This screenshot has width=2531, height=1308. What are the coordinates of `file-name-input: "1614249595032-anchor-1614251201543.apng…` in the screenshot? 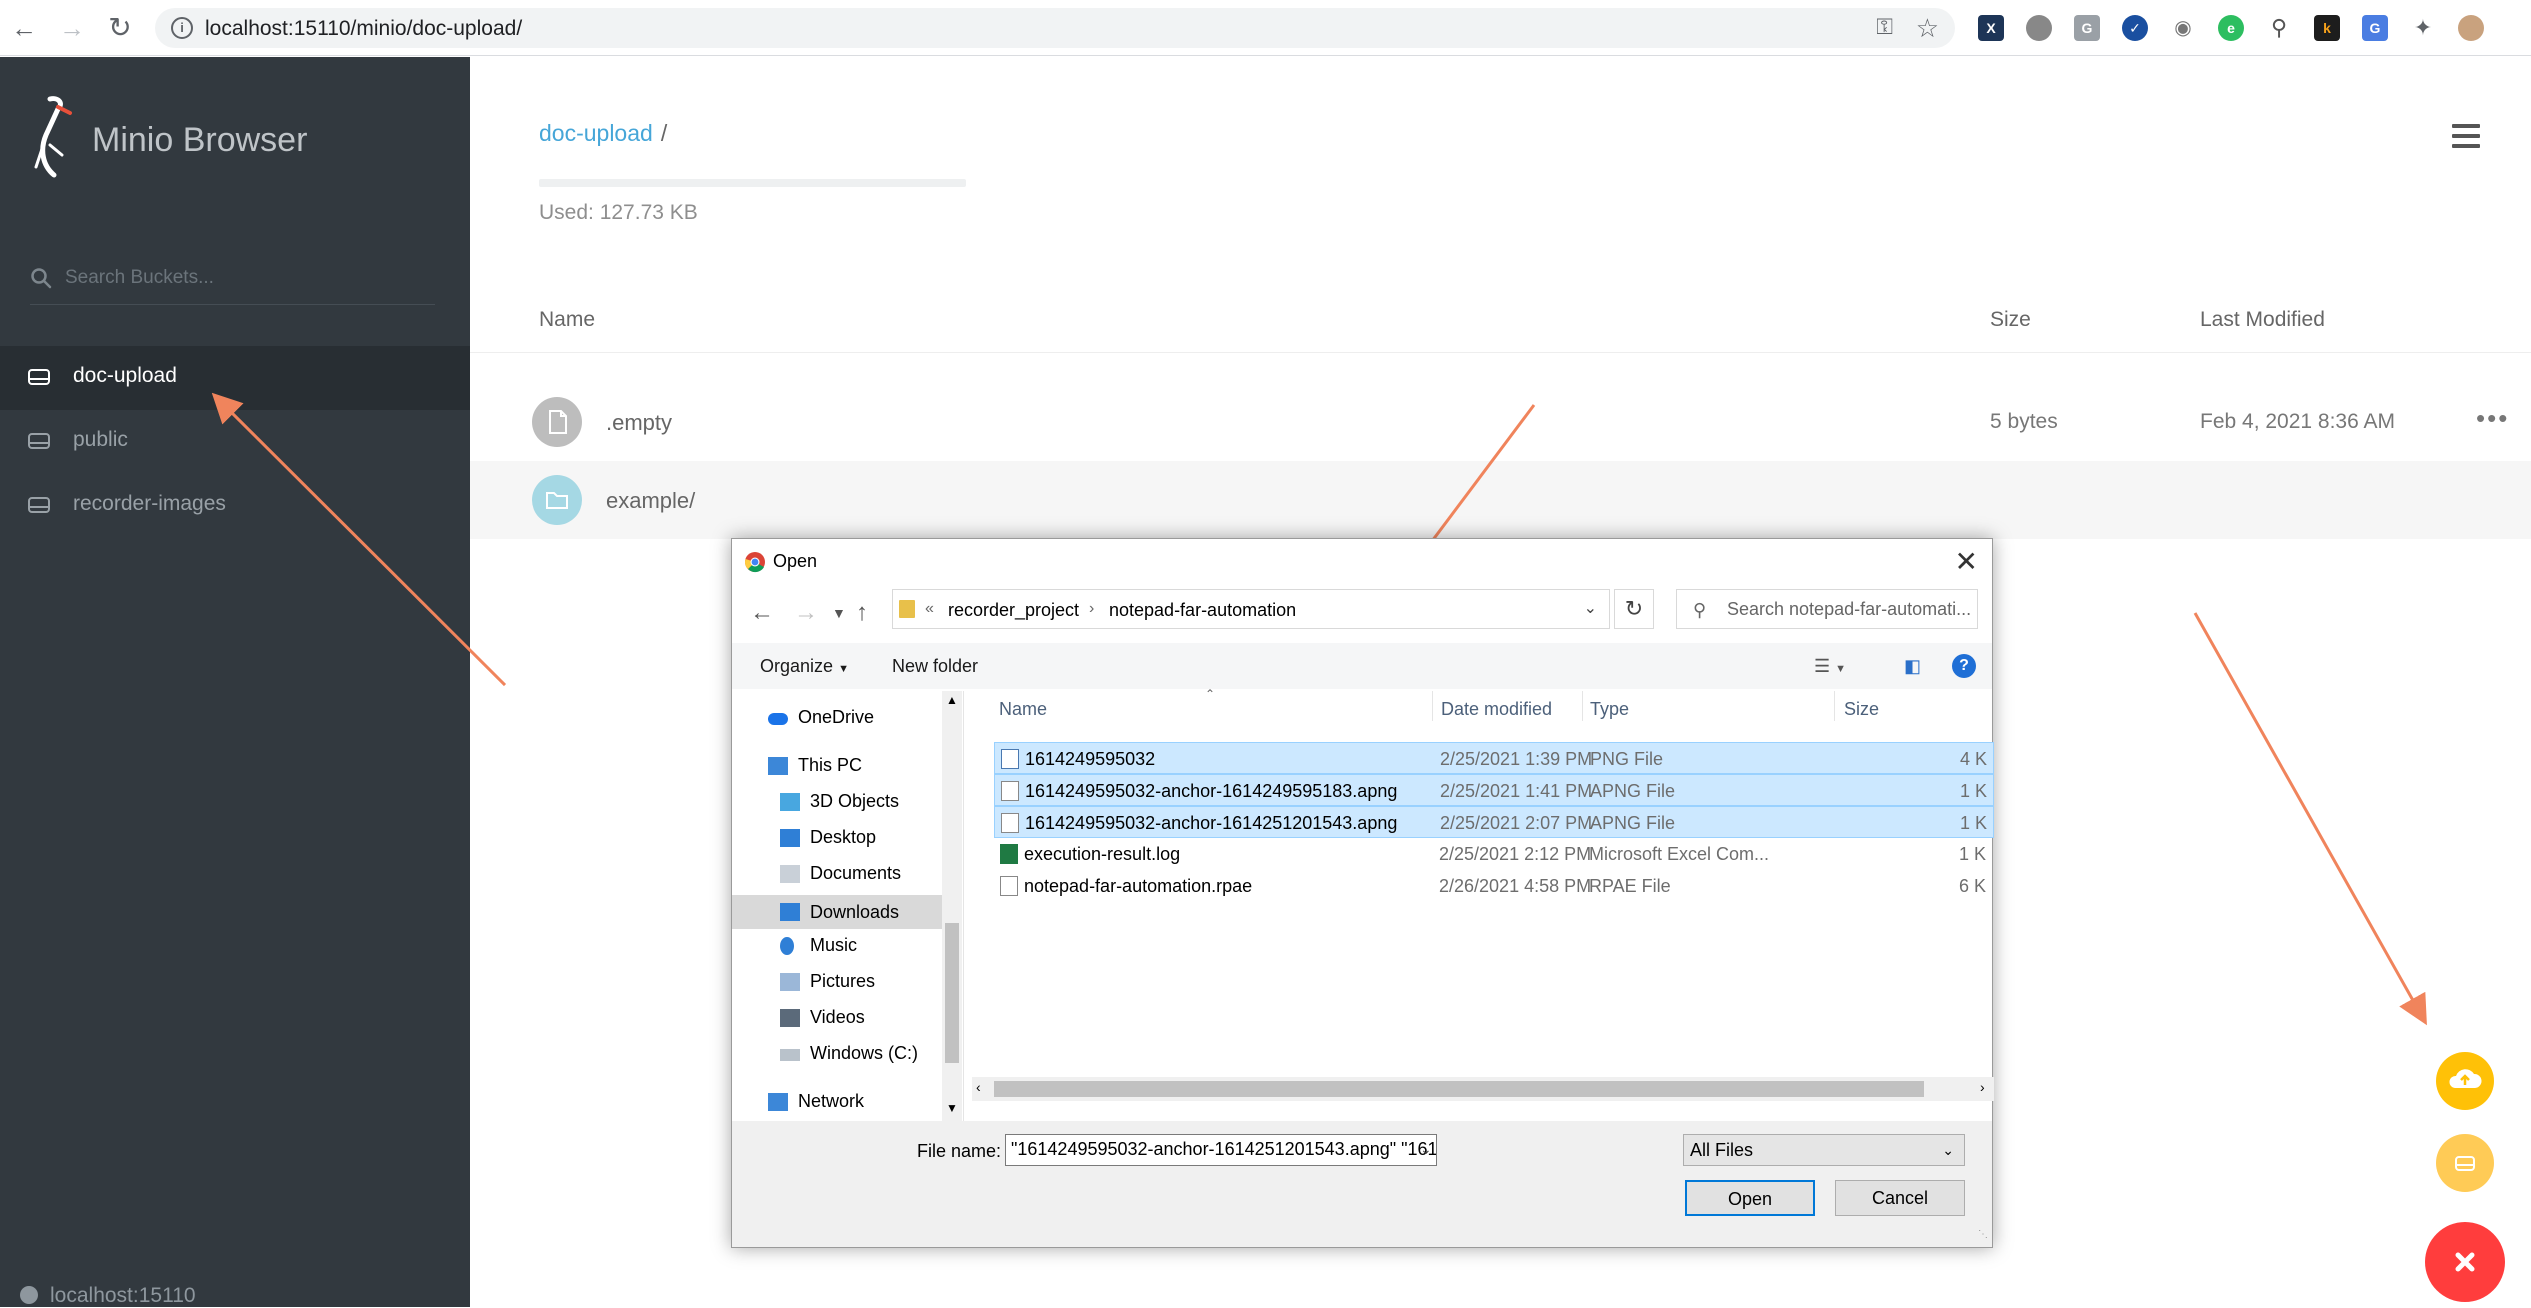 It's located at (1221, 1150).